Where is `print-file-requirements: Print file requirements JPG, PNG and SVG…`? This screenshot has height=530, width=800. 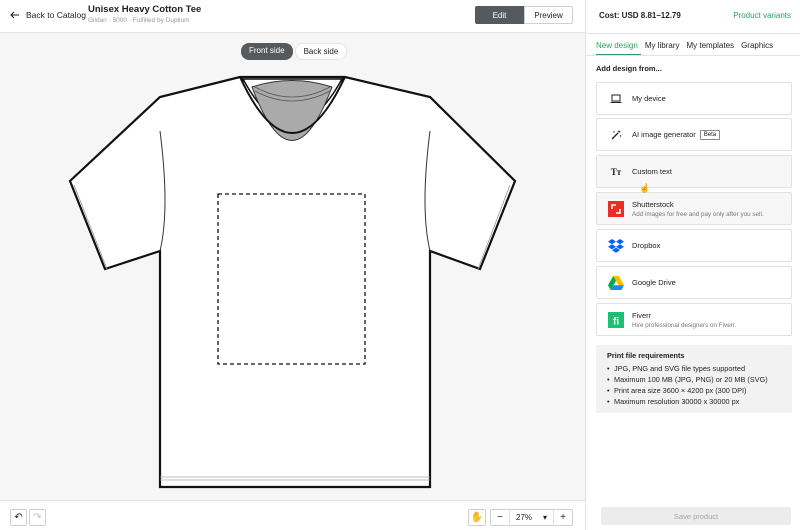 print-file-requirements: Print file requirements JPG, PNG and SVG… is located at coordinates (694, 379).